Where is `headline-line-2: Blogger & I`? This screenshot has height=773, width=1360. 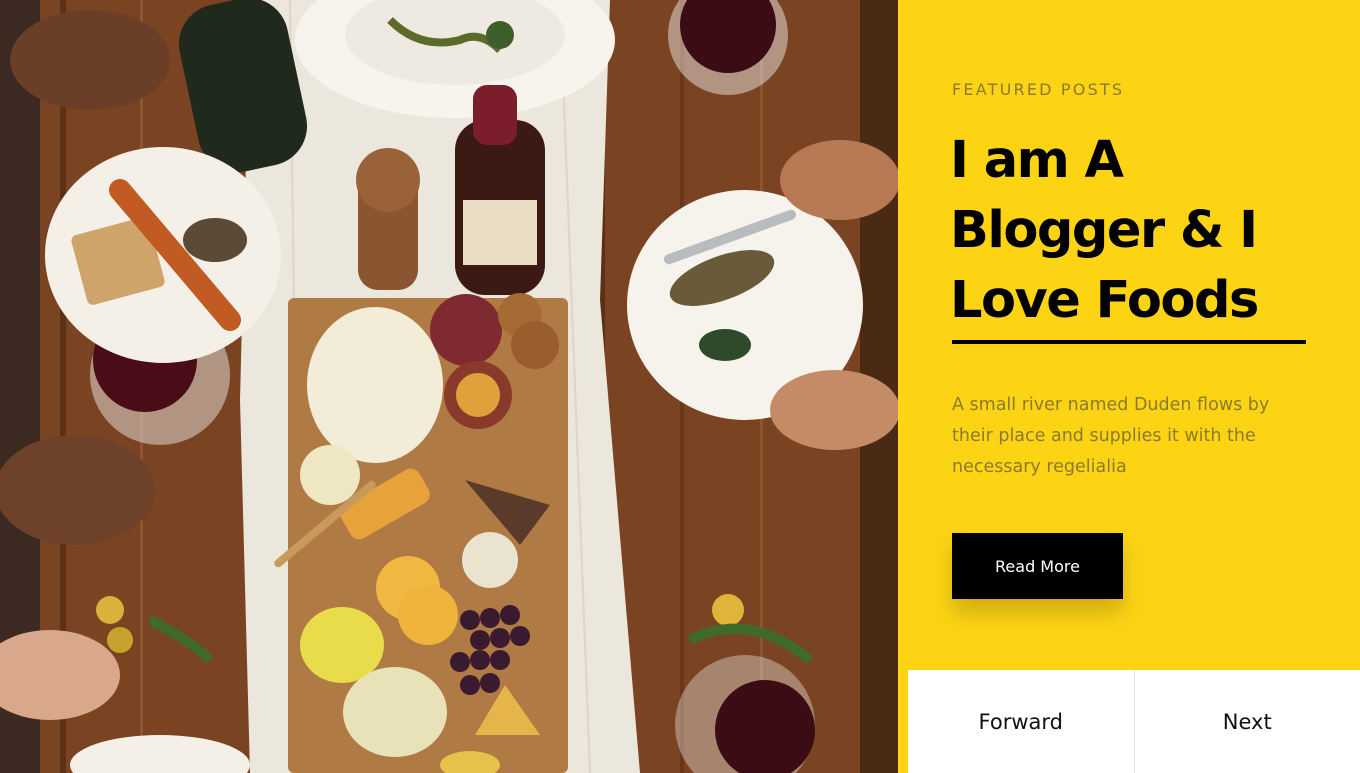 headline-line-2: Blogger & I is located at coordinates (1104, 230).